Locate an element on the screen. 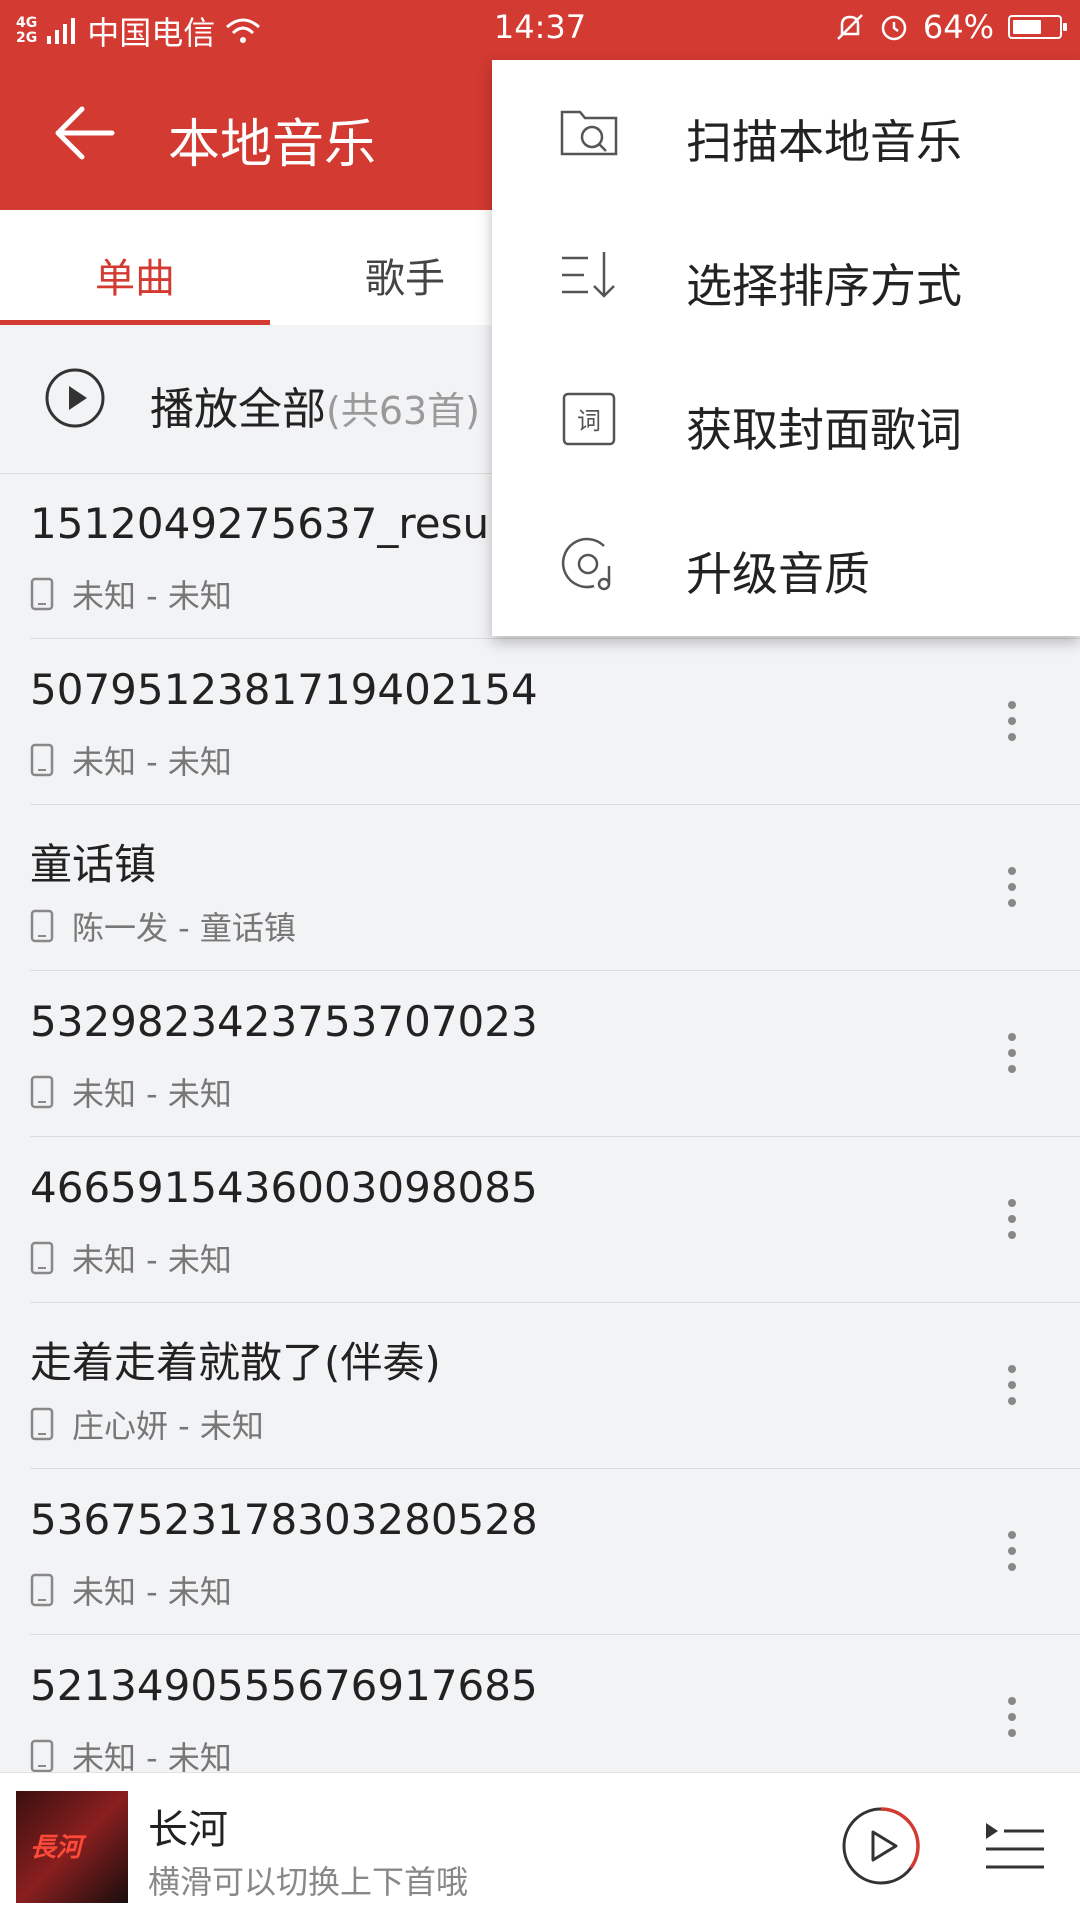  play-button-icon is located at coordinates (881, 1846).